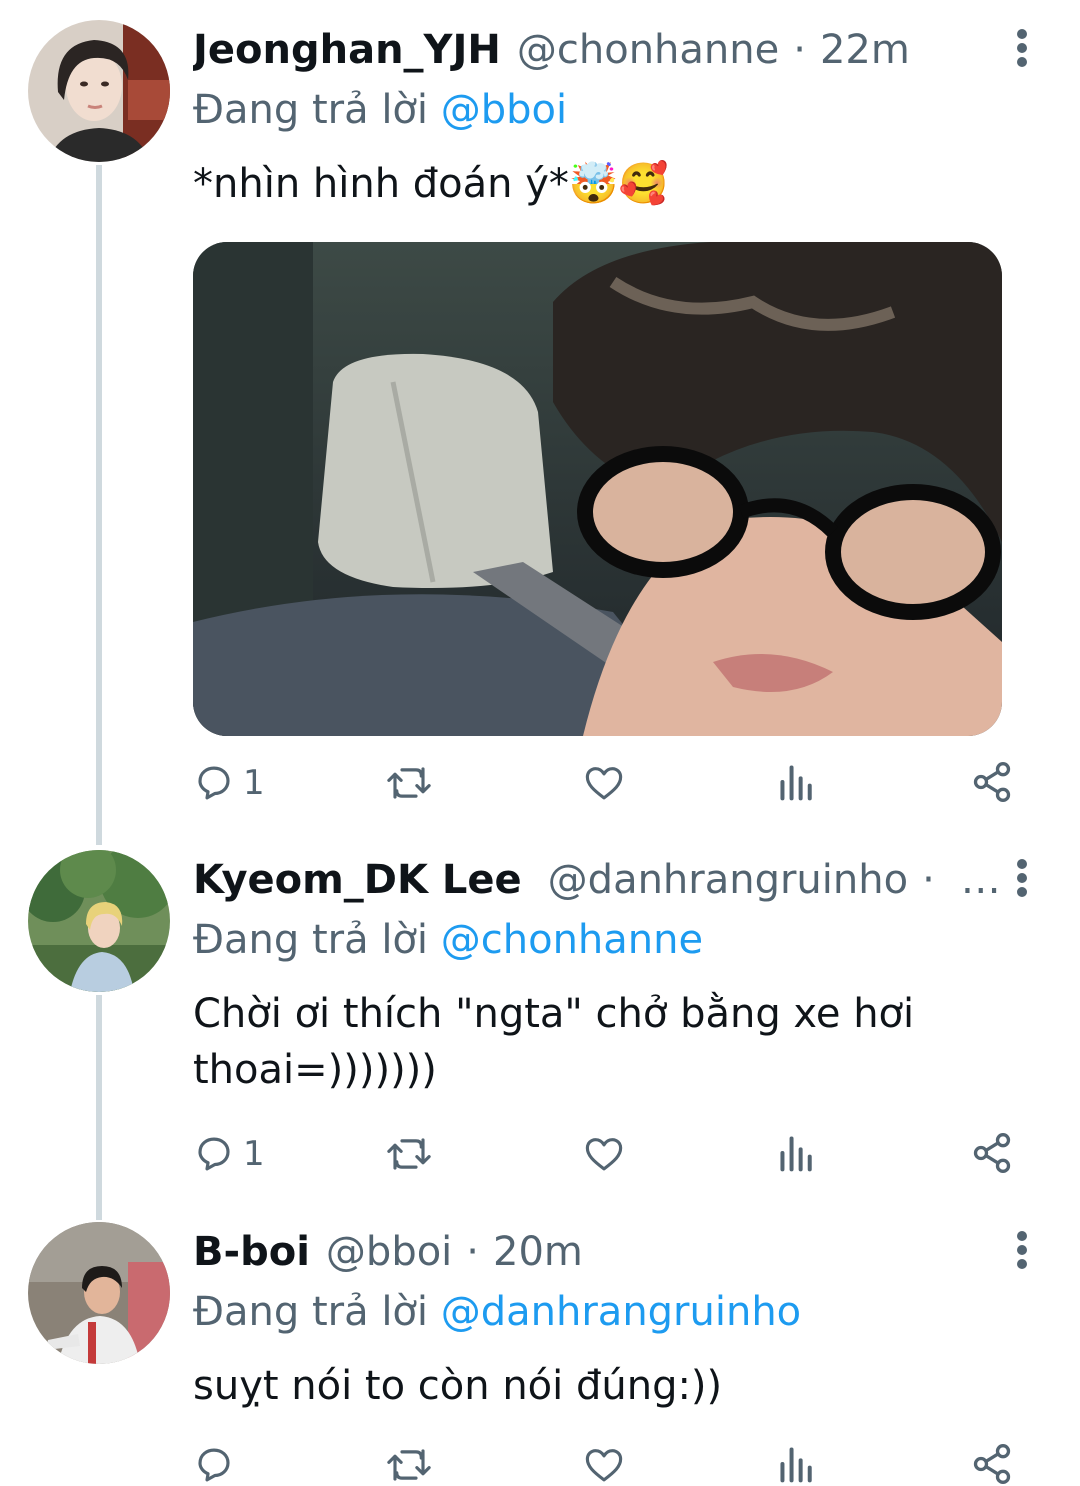 The width and height of the screenshot is (1080, 1486). I want to click on user-handle: @bboi, so click(389, 1252).